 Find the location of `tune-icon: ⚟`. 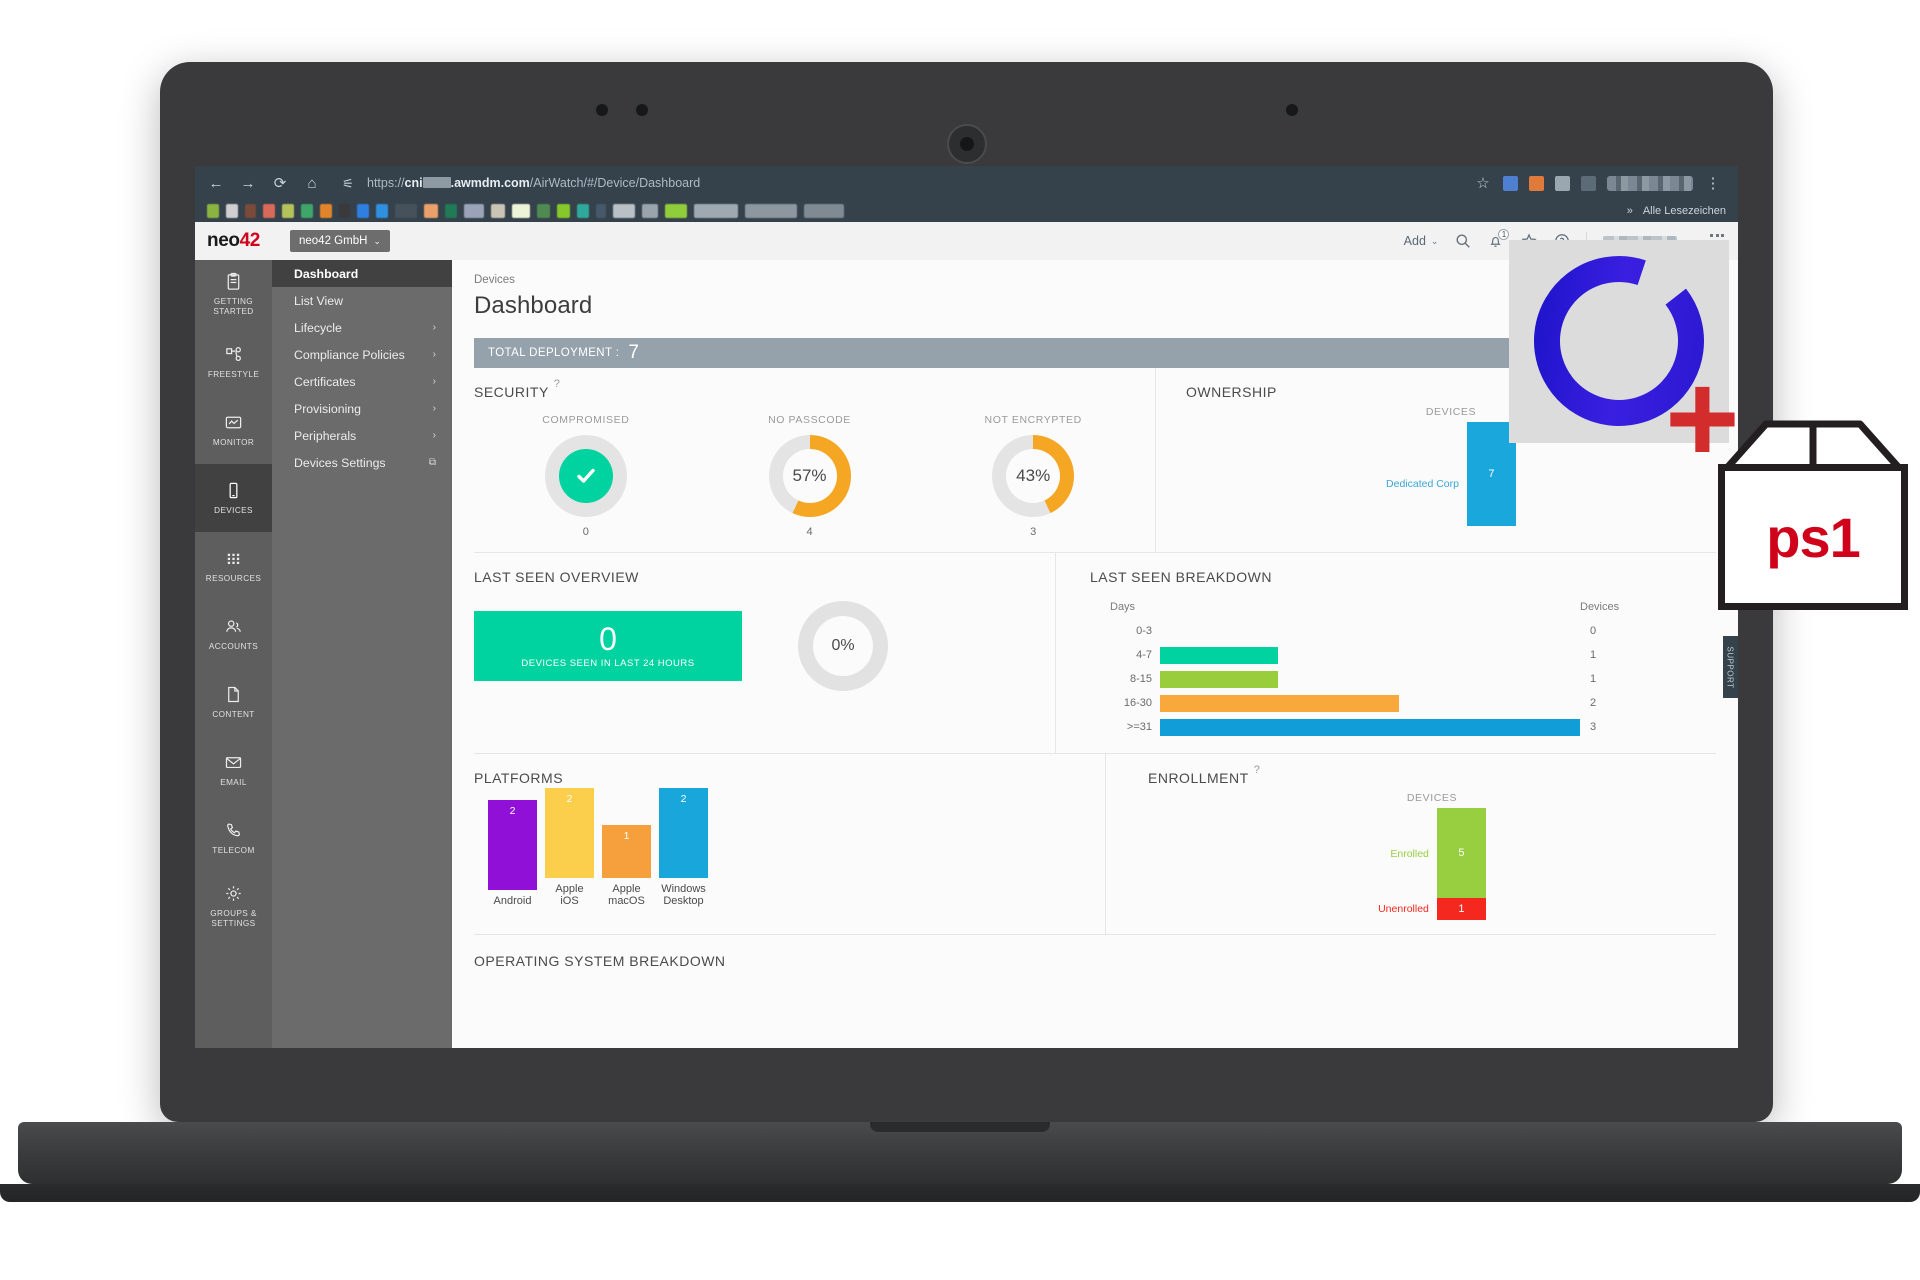

tune-icon: ⚟ is located at coordinates (348, 183).